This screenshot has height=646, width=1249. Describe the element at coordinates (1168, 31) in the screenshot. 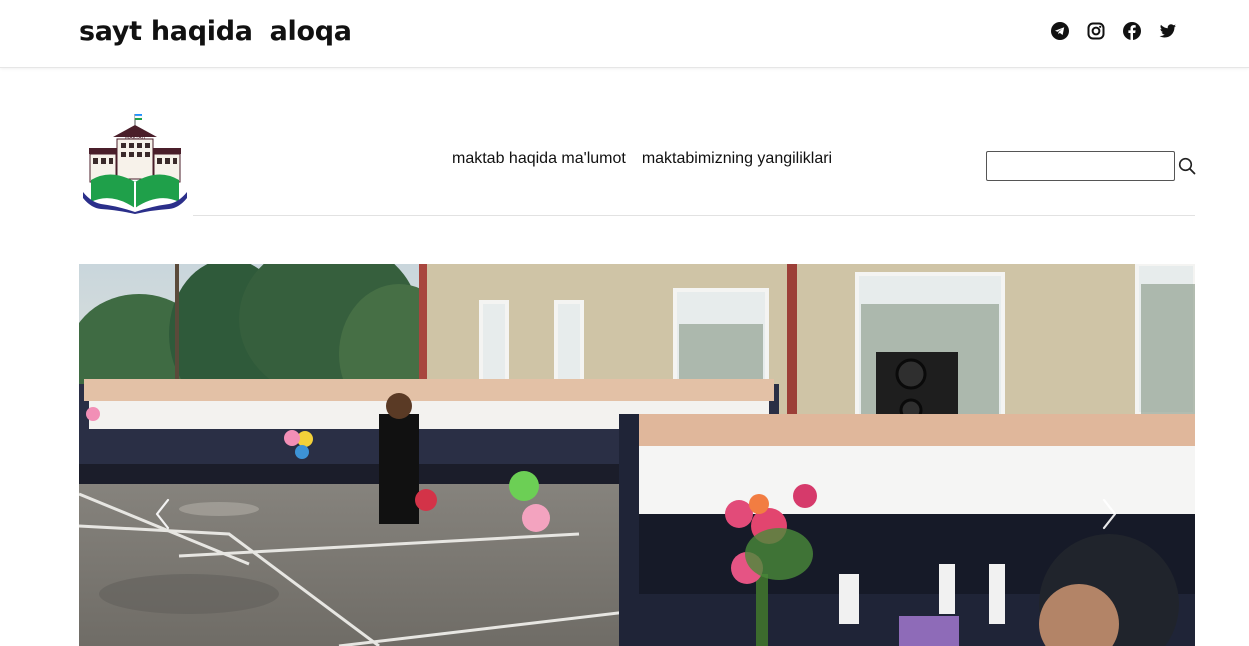

I see `twitter-icon` at that location.